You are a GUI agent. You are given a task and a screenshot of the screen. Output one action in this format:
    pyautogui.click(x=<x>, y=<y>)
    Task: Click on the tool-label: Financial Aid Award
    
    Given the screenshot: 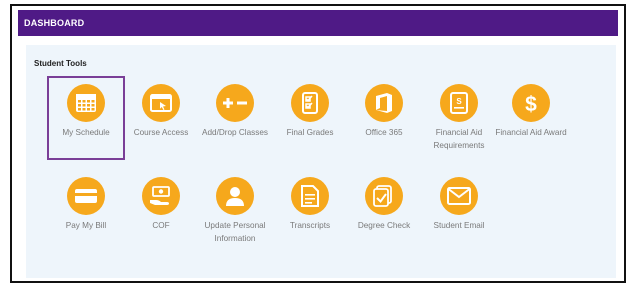 What is the action you would take?
    pyautogui.click(x=531, y=132)
    